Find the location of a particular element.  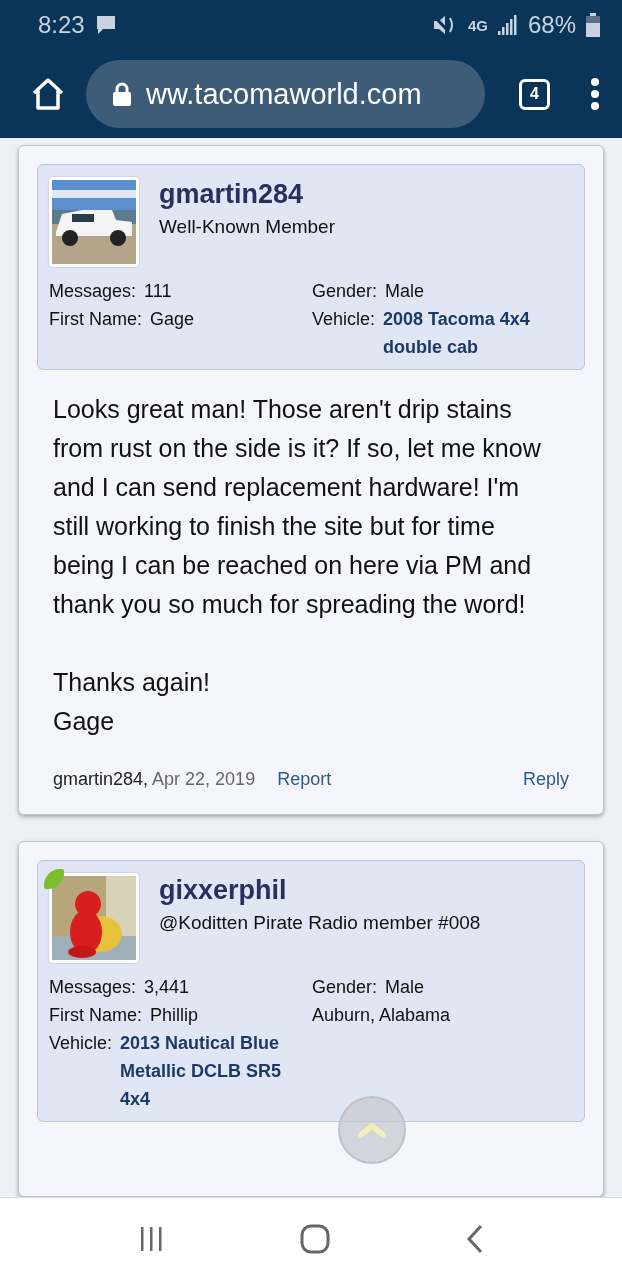

message-text: Thanks again! is located at coordinates (132, 682).